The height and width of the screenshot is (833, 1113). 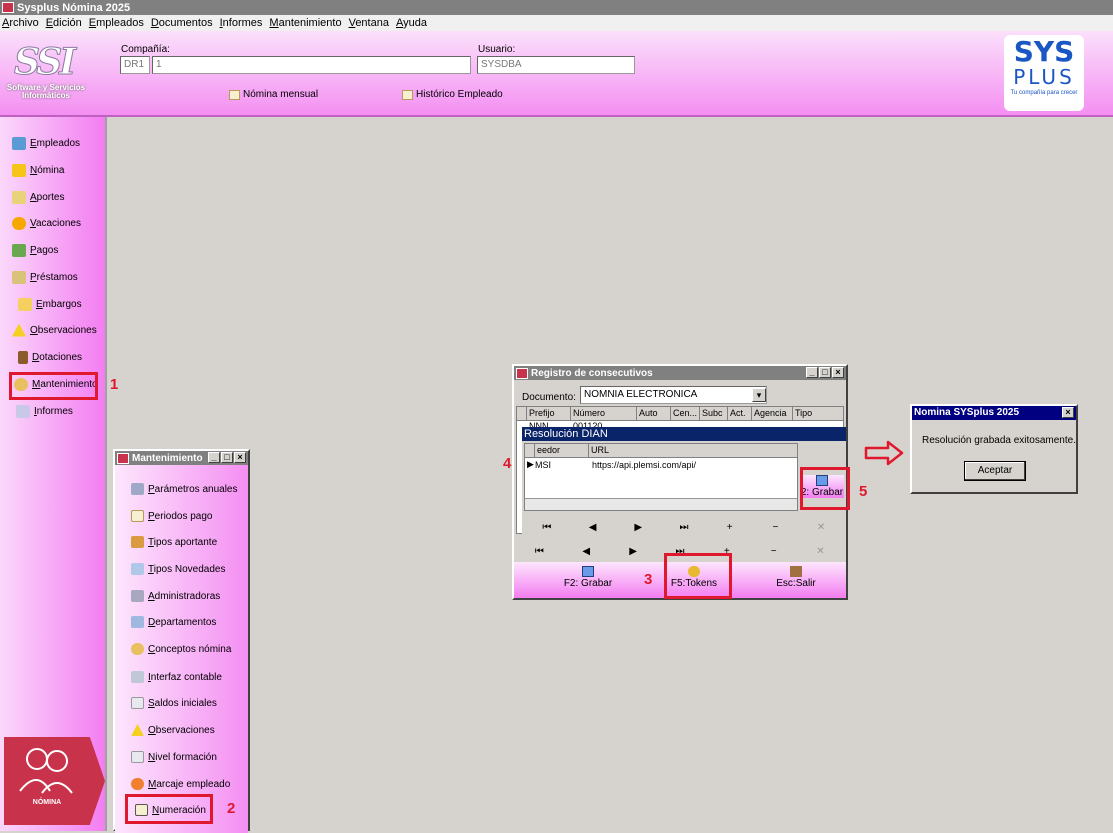 I want to click on mant-item-marcaje: Marcaje empleado, so click(x=180, y=784).